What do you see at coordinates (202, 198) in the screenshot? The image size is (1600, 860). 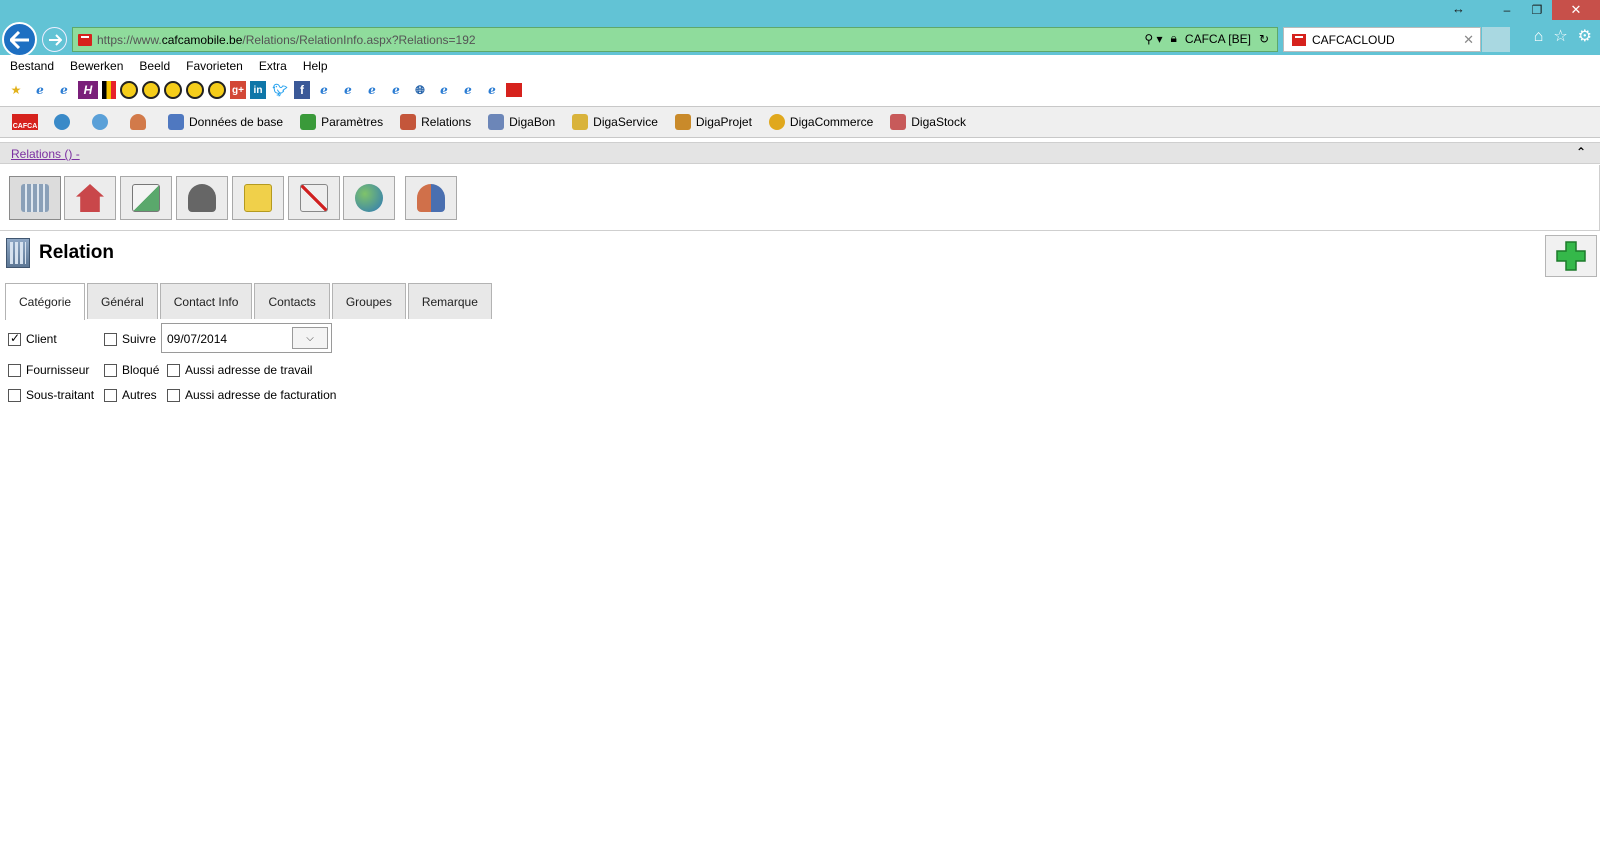 I see `contact-person-button` at bounding box center [202, 198].